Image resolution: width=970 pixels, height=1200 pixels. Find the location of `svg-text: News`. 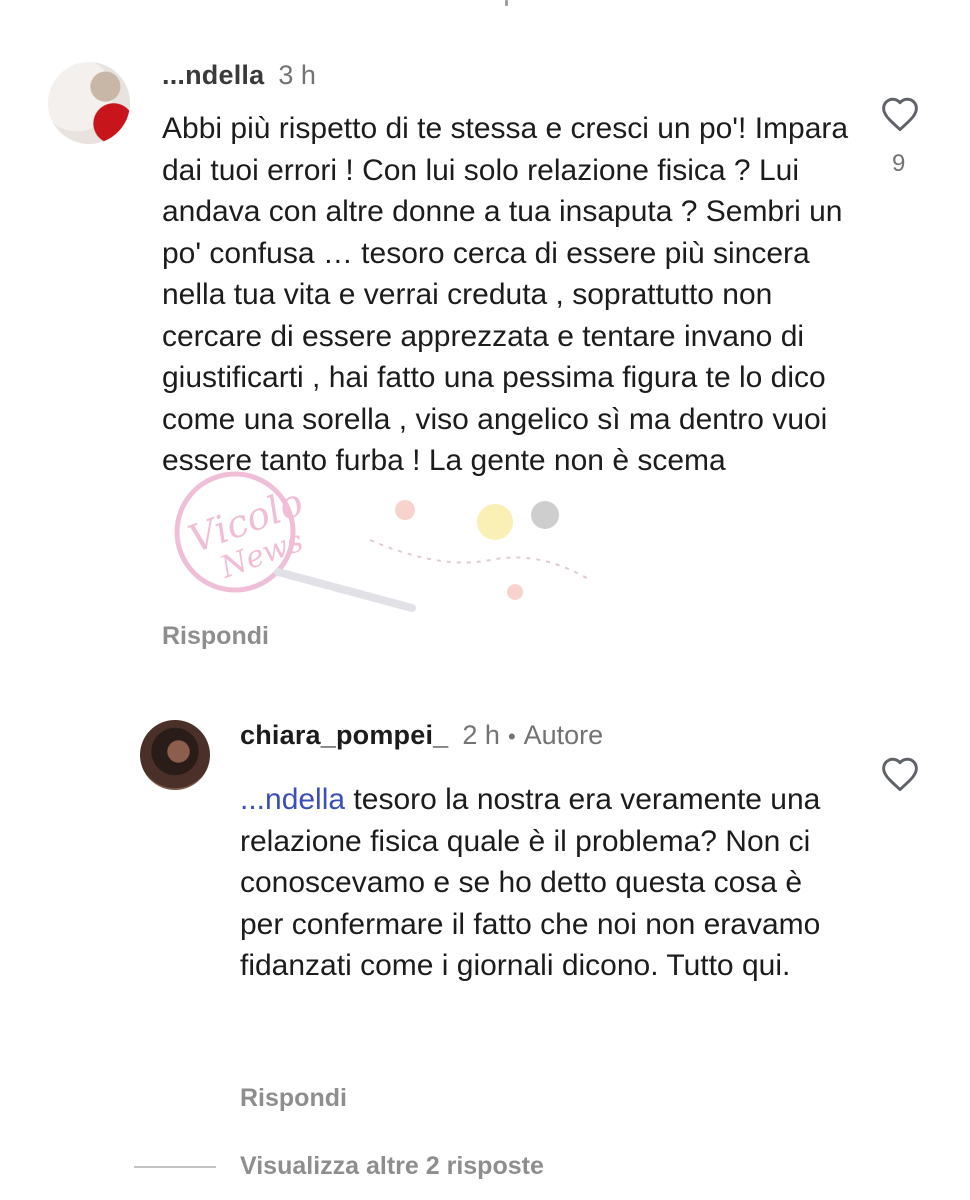

svg-text: News is located at coordinates (261, 555).